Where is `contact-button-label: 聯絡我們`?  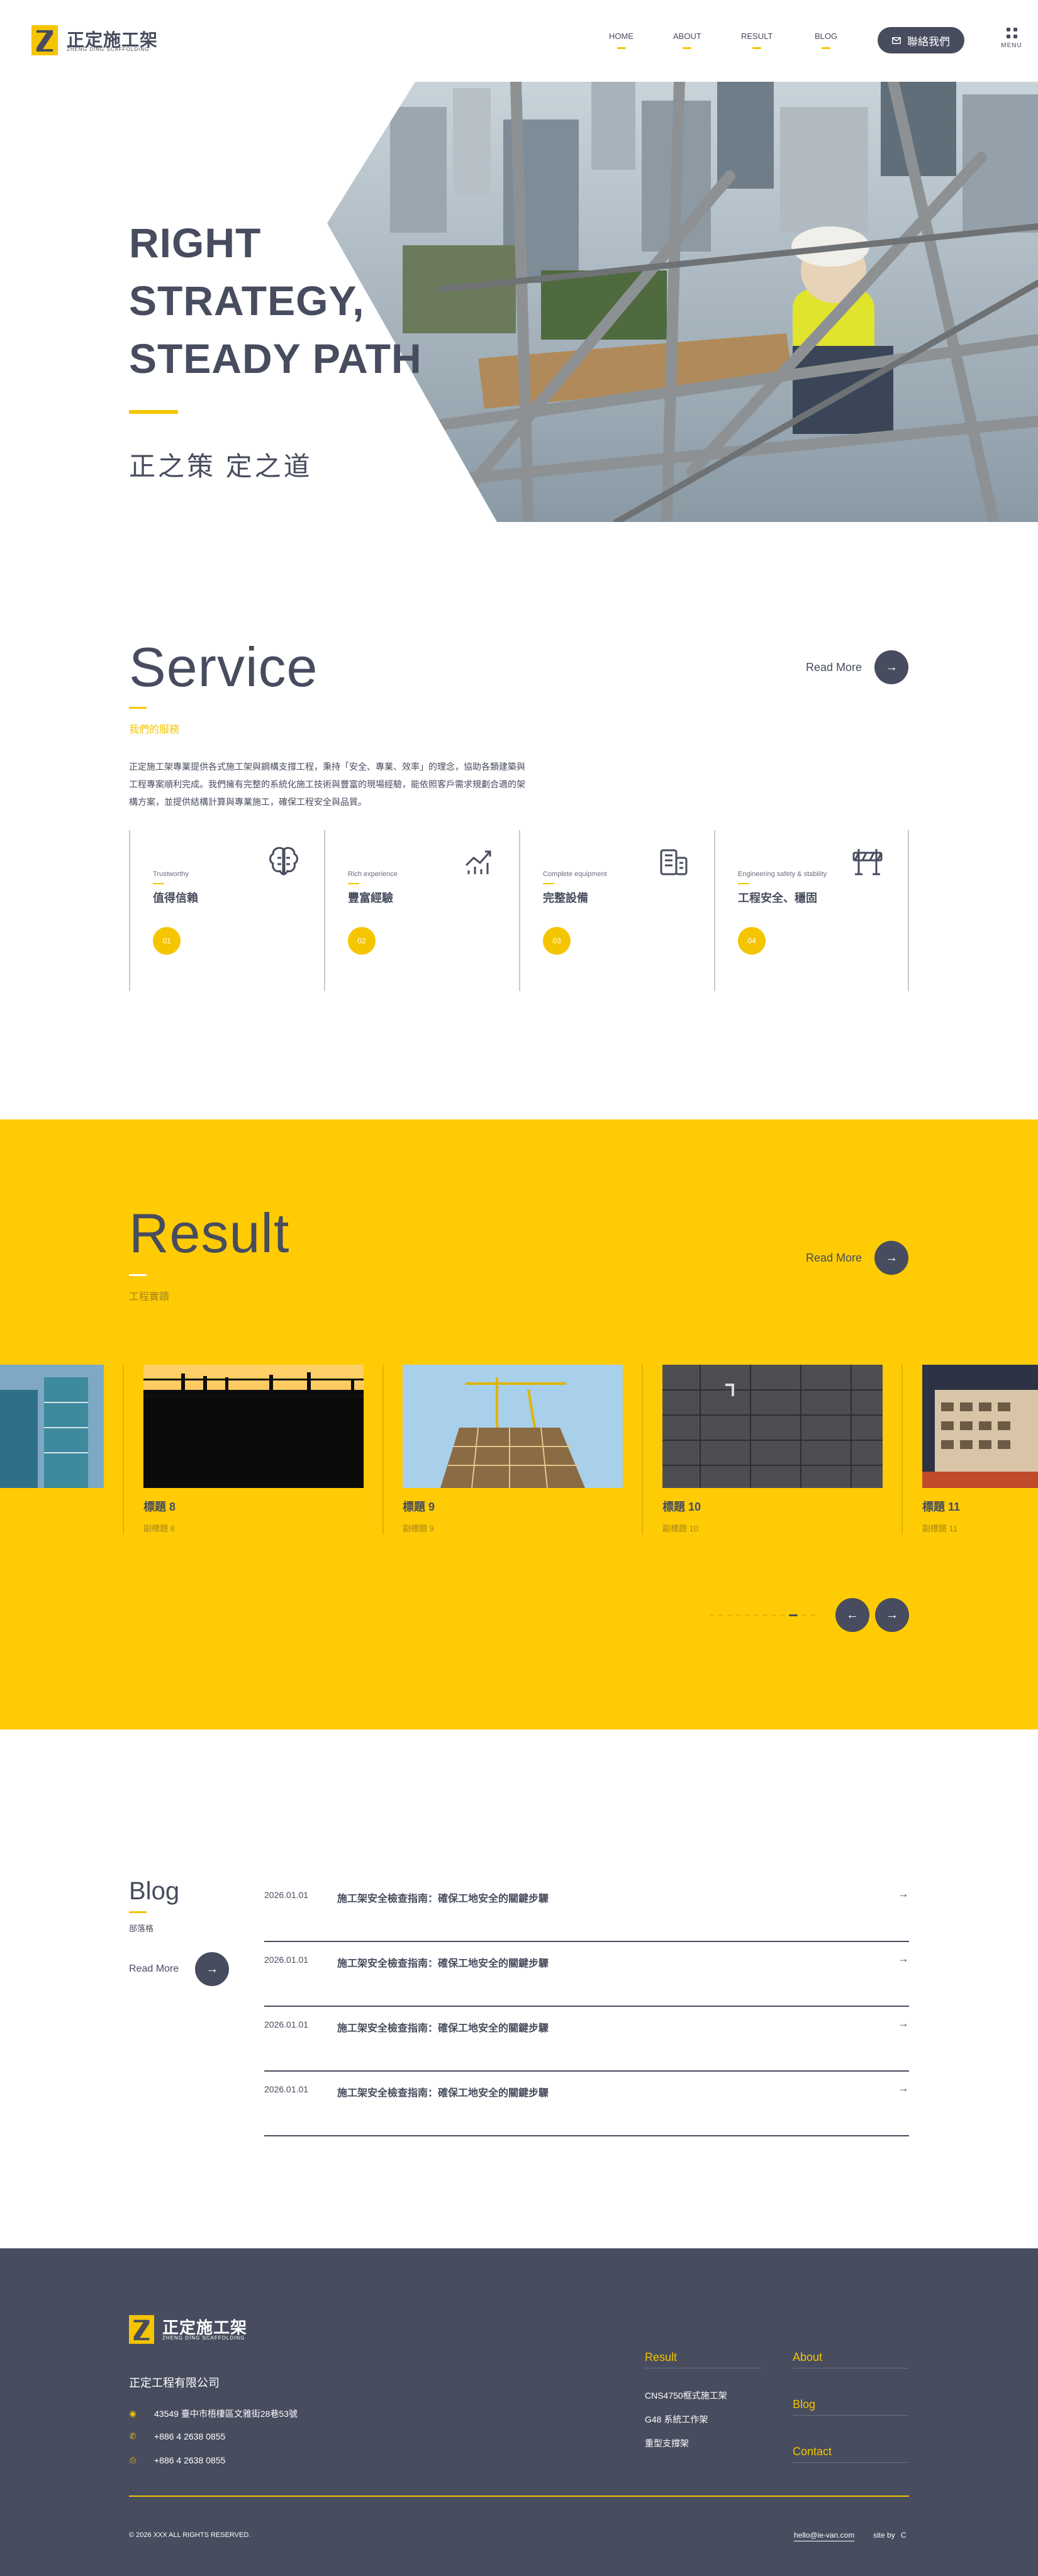 contact-button-label: 聯絡我們 is located at coordinates (929, 41).